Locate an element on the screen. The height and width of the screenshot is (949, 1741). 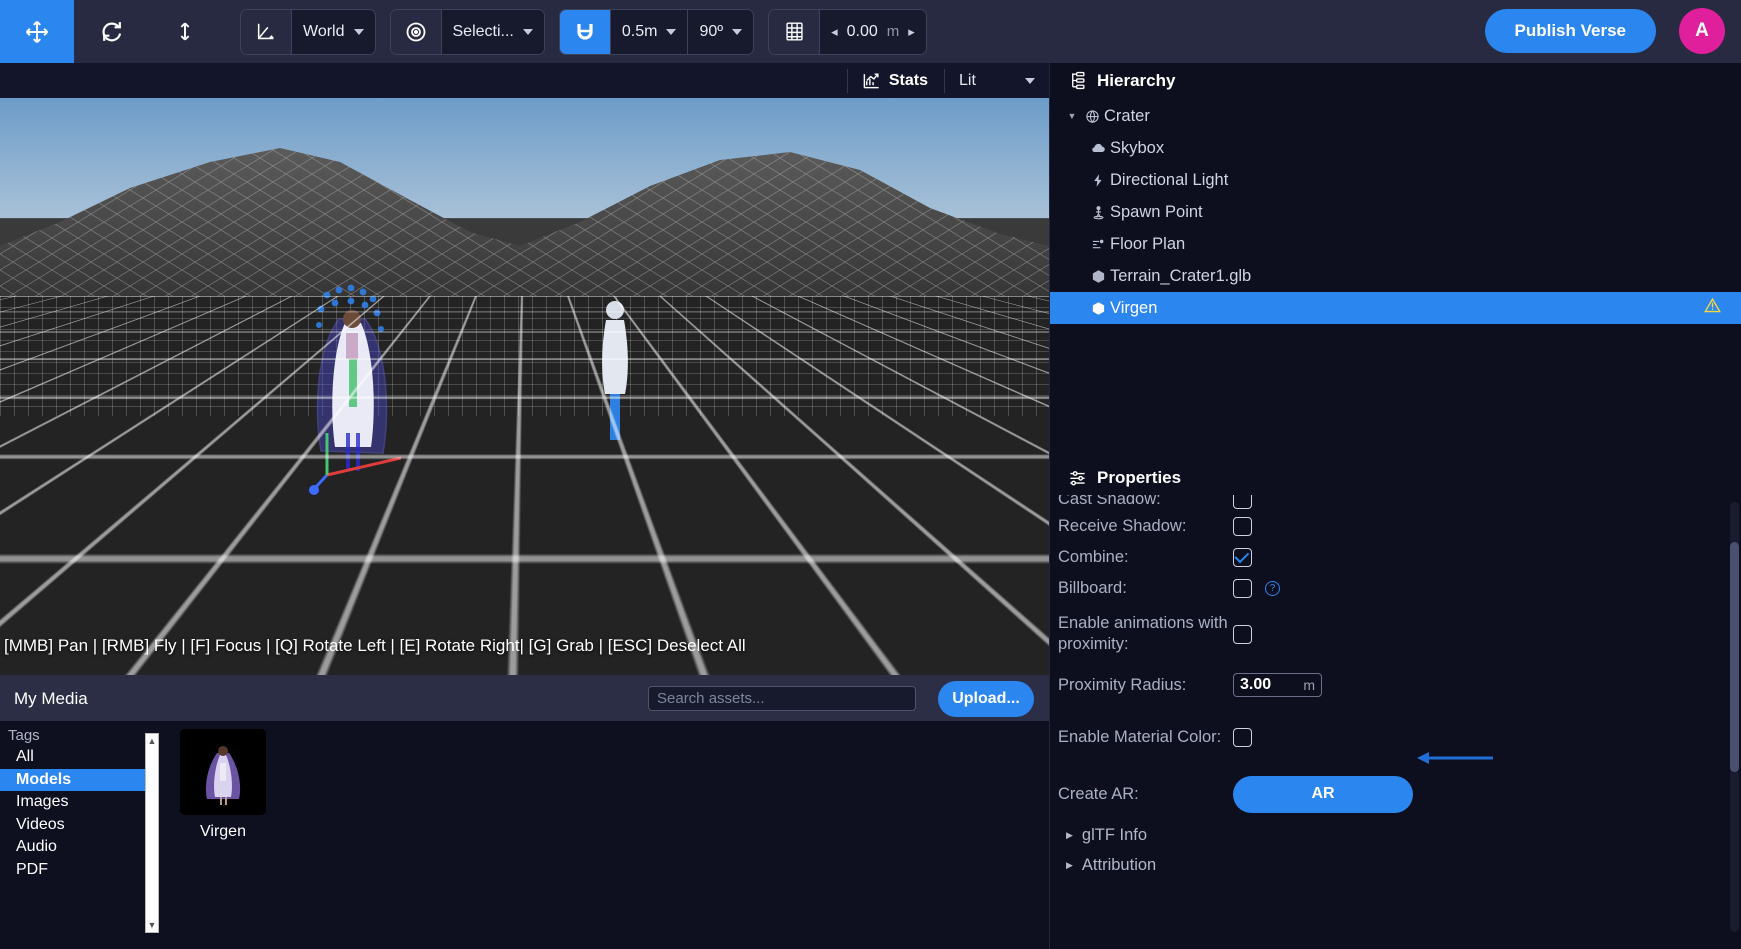
collapsible-attribution: ▶ Attribution is located at coordinates (1383, 865).